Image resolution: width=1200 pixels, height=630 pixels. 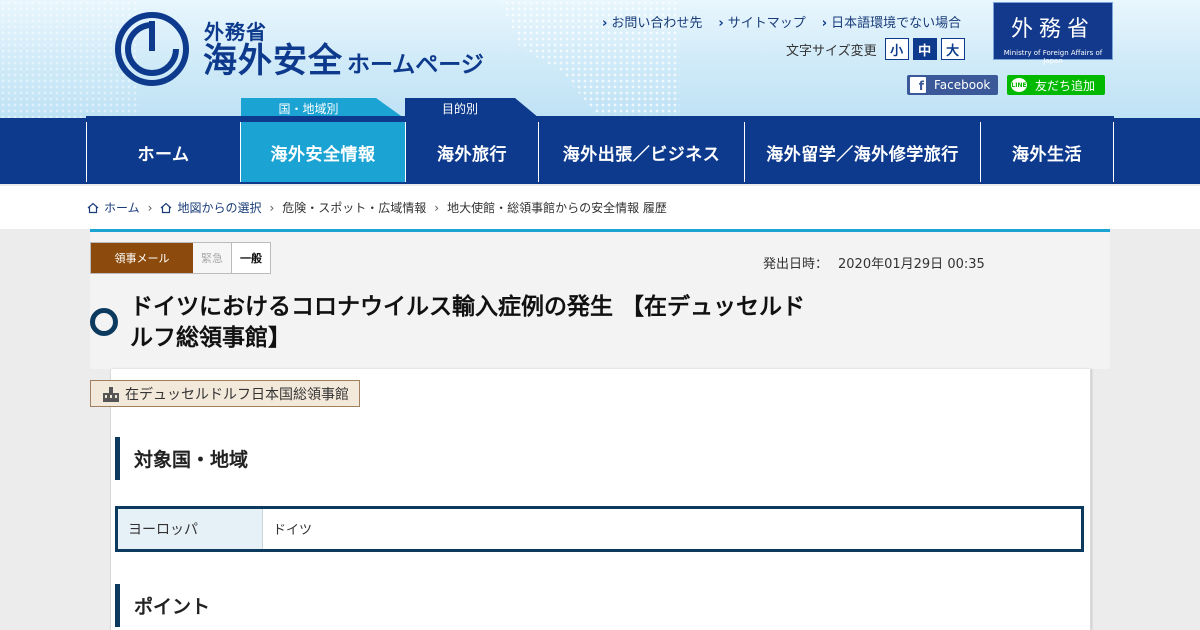 I want to click on consular-mail-badge: 領事メール, so click(x=142, y=258).